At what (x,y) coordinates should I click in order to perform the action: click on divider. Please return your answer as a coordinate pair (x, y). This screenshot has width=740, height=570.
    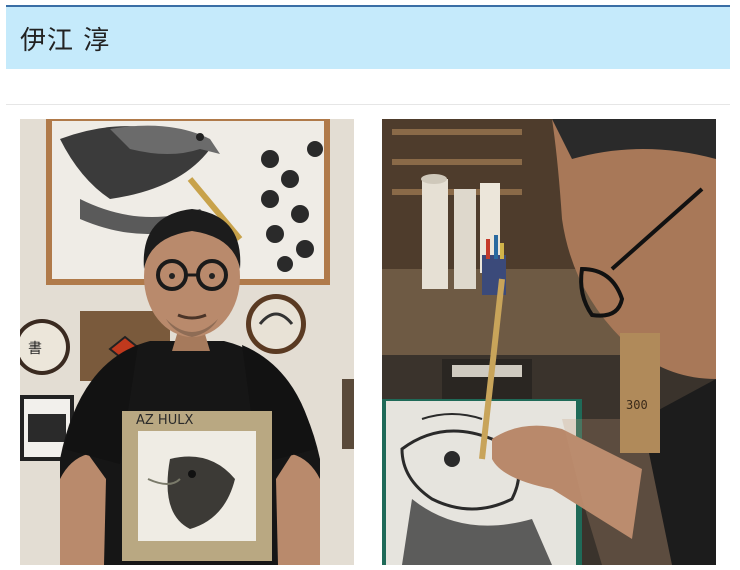
    Looking at the image, I should click on (368, 104).